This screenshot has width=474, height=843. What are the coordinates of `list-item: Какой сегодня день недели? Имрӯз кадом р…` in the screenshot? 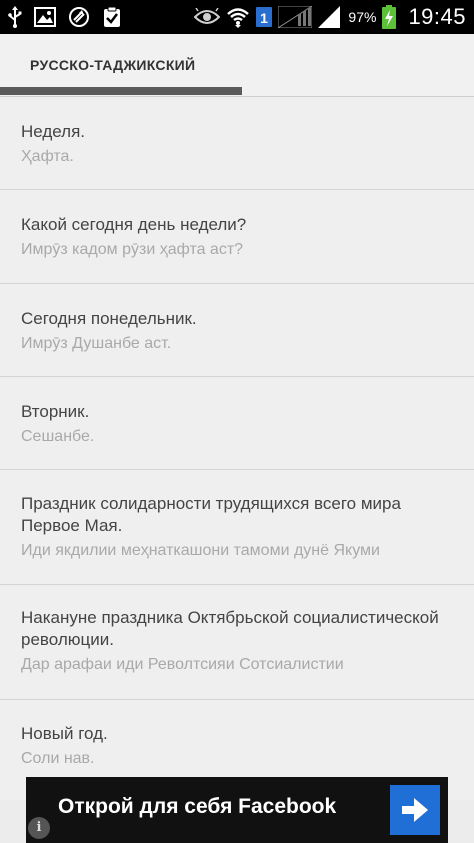 It's located at (237, 237).